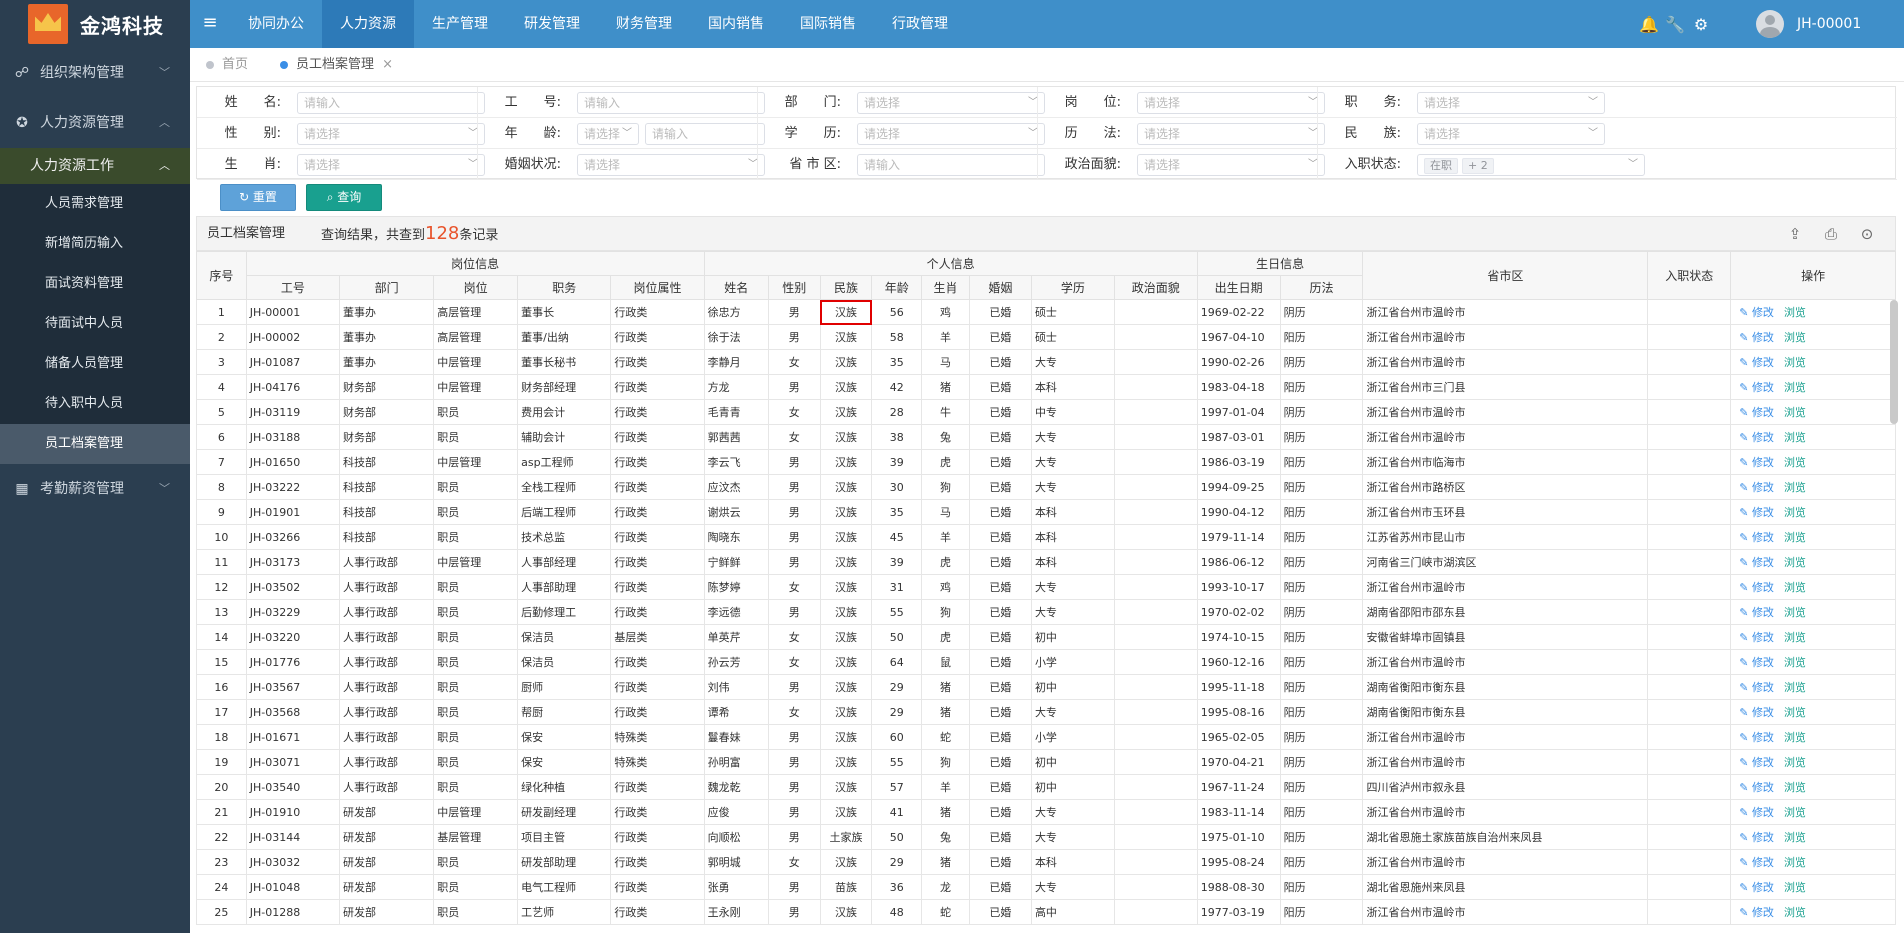 The height and width of the screenshot is (933, 1904). Describe the element at coordinates (95, 24) in the screenshot. I see `logo: 金鸿科技` at that location.